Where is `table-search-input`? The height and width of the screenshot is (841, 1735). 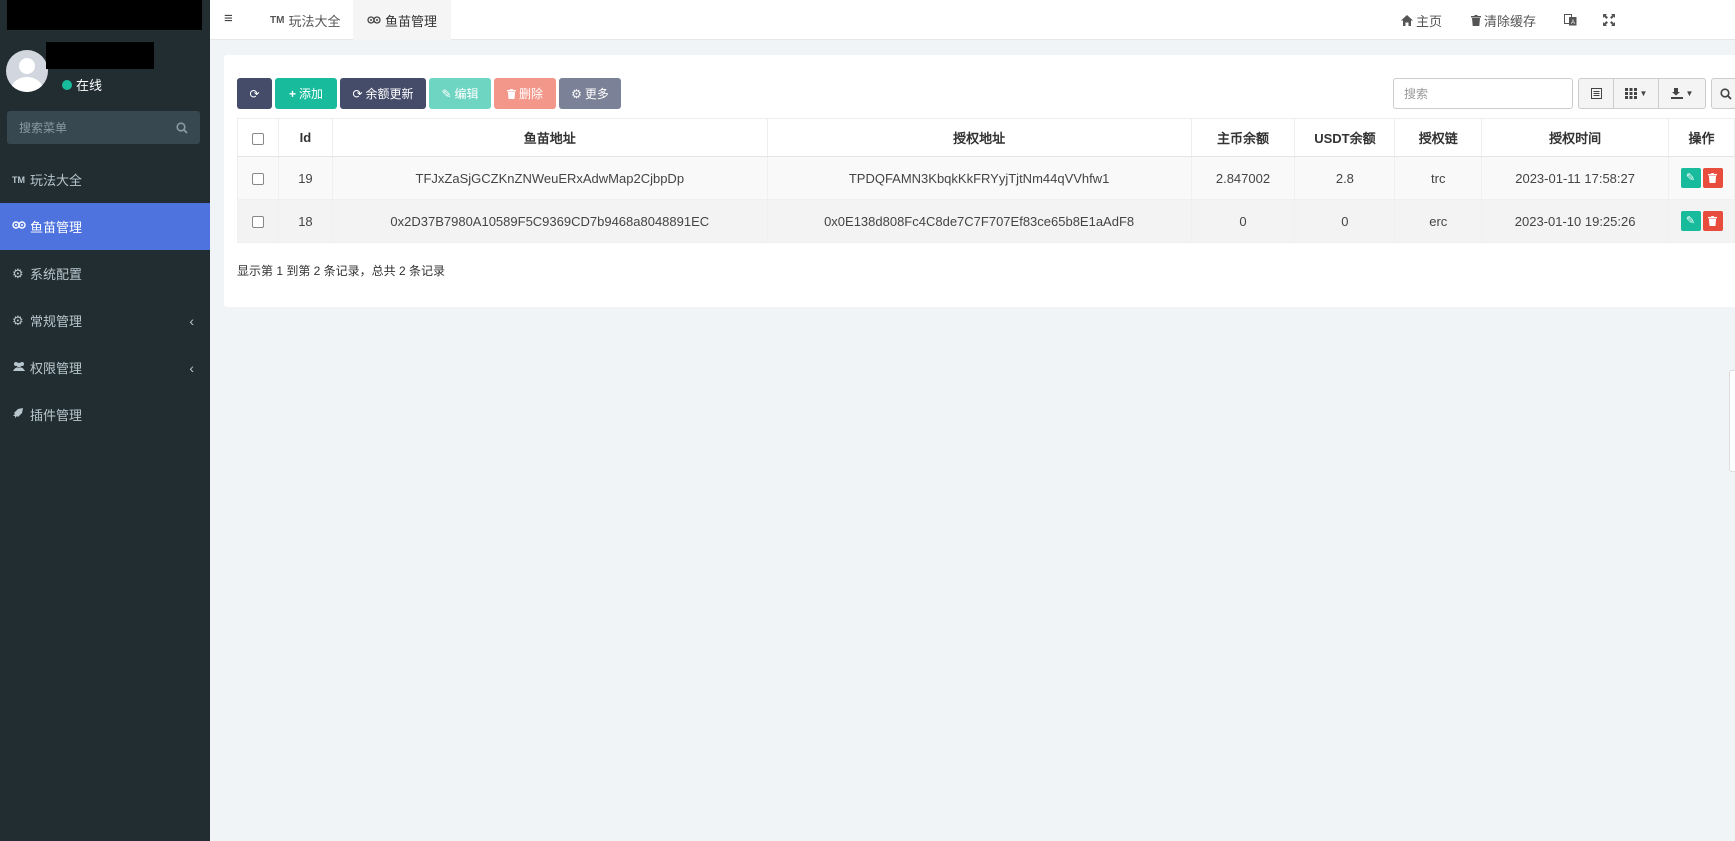 table-search-input is located at coordinates (1483, 93).